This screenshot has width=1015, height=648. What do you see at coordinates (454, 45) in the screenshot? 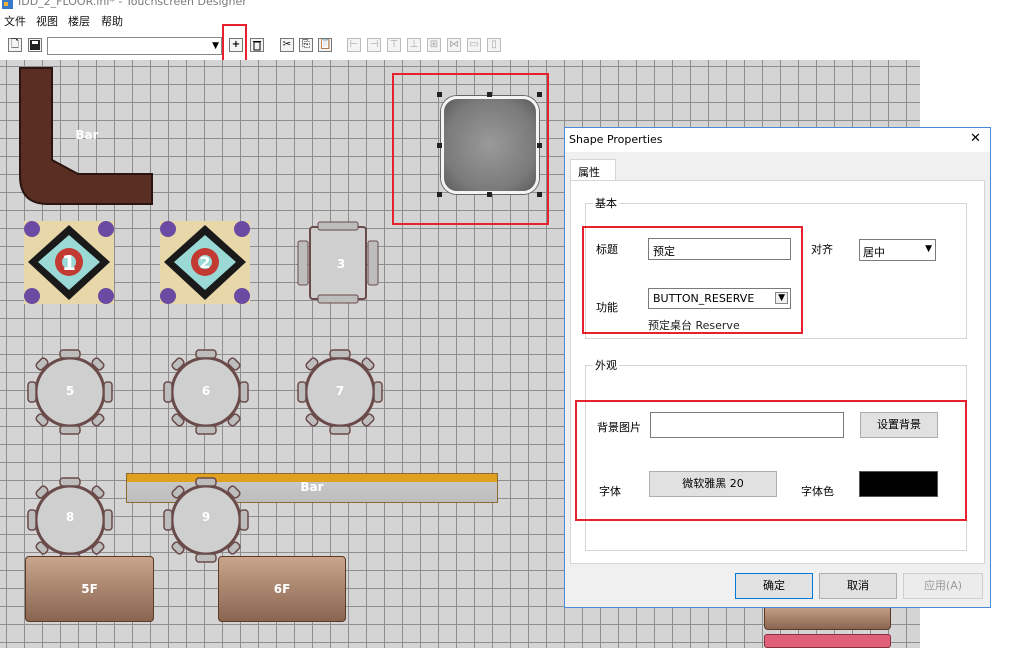
I see `distribute-icon: ⋈` at bounding box center [454, 45].